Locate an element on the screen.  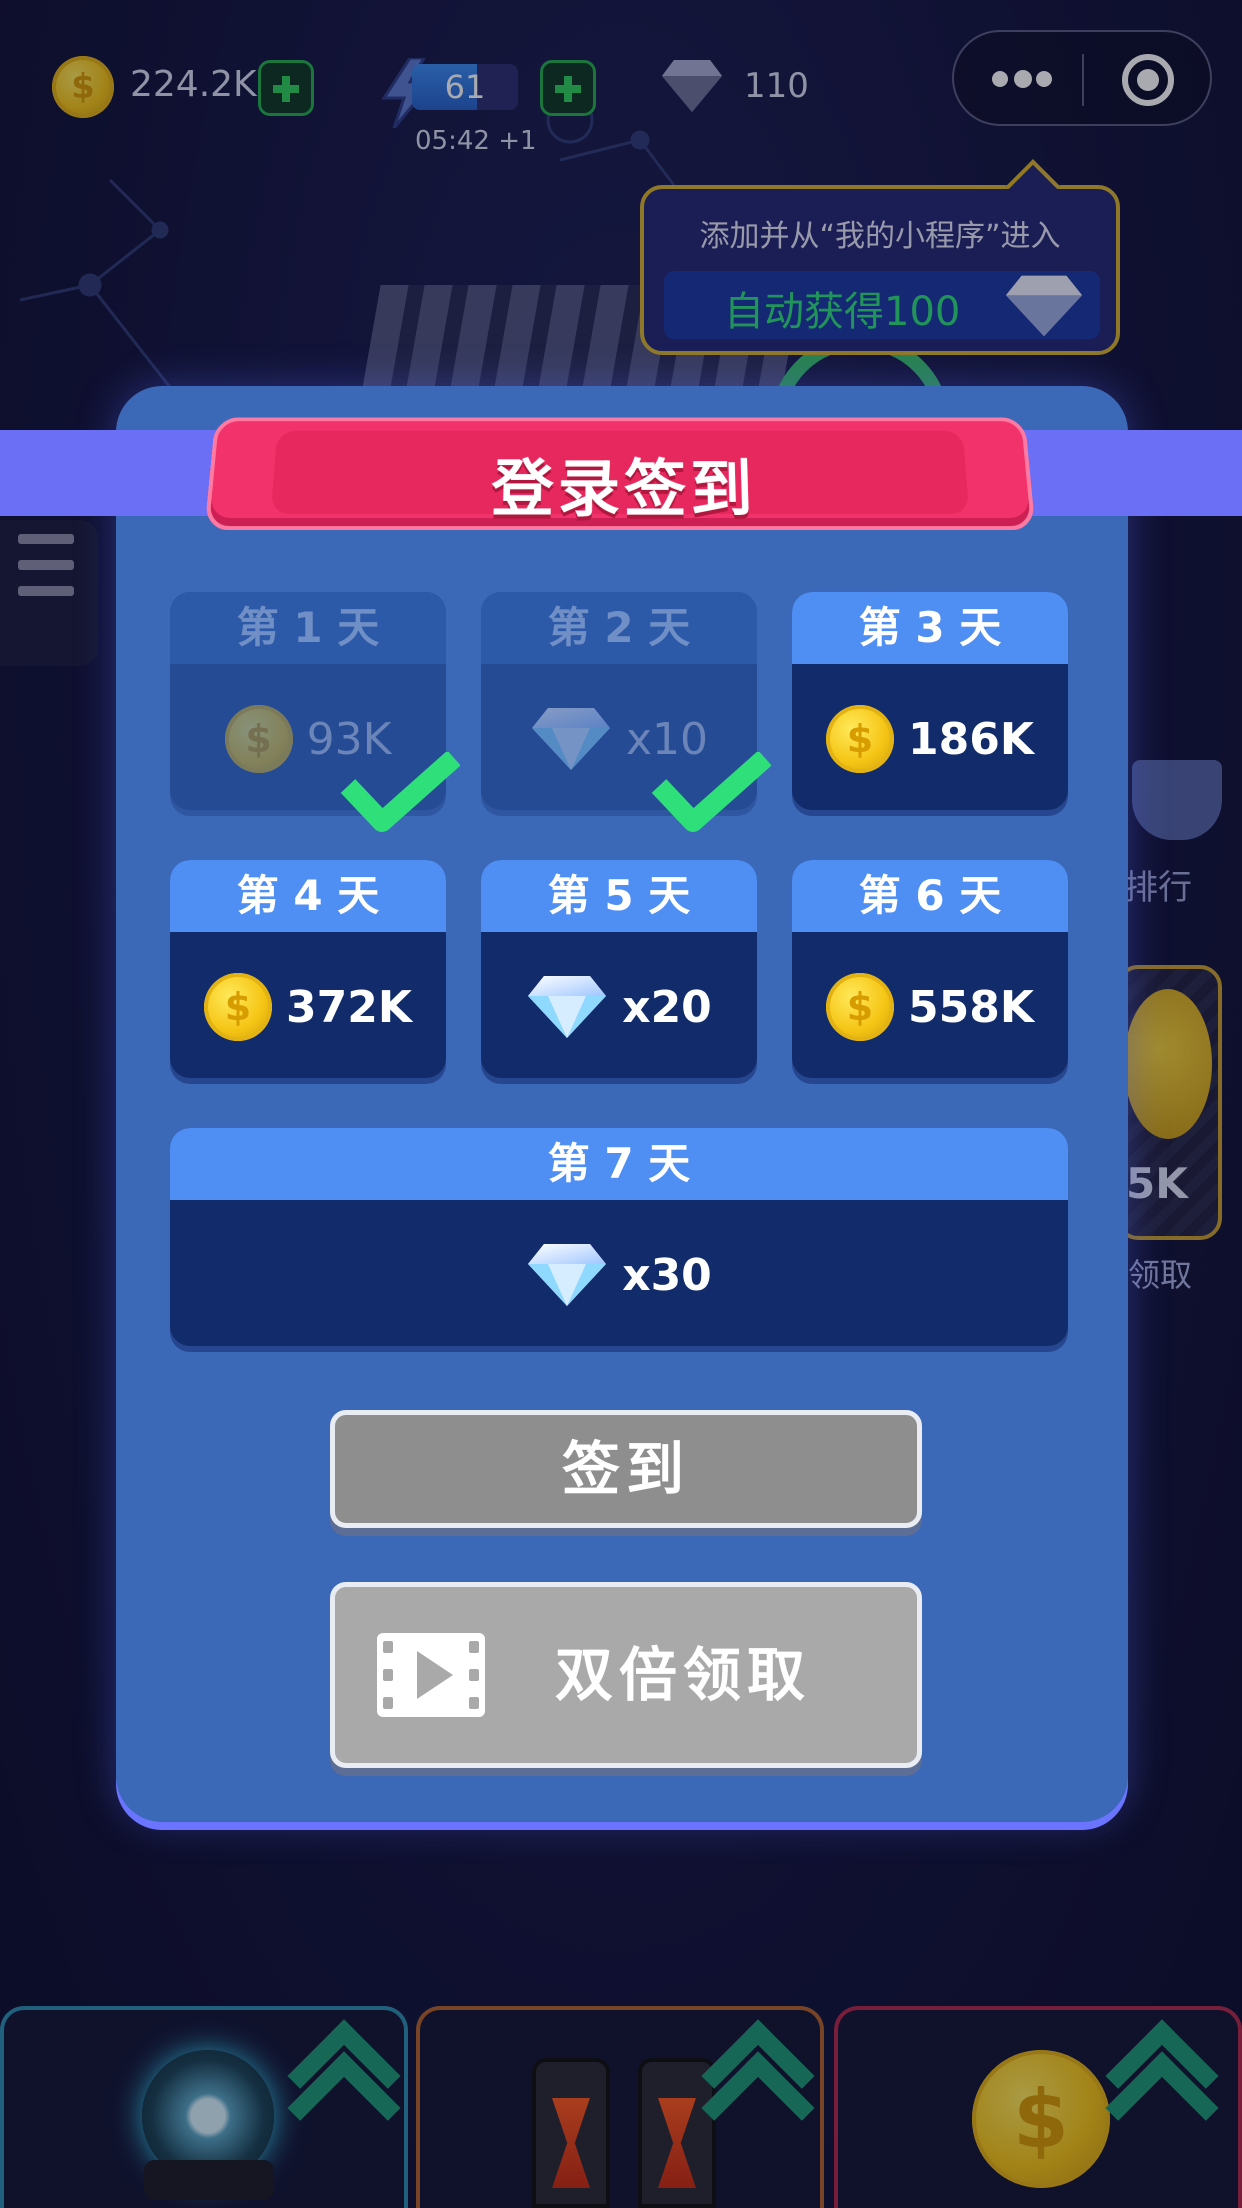
day-card-5: 第 5 天 x20 is located at coordinates (619, 969).